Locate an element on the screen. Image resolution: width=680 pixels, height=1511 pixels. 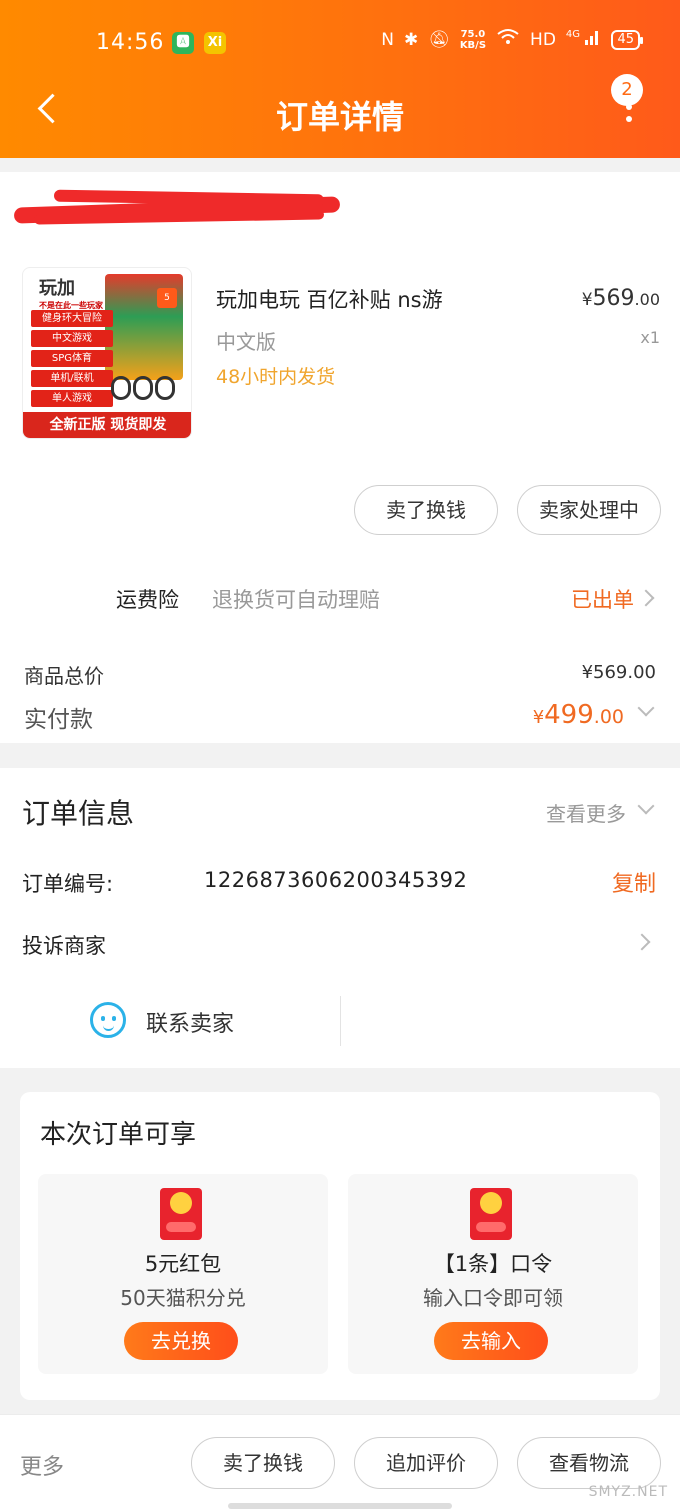
thumb-tag: 健身环大冒险 is located at coordinates (72, 318).